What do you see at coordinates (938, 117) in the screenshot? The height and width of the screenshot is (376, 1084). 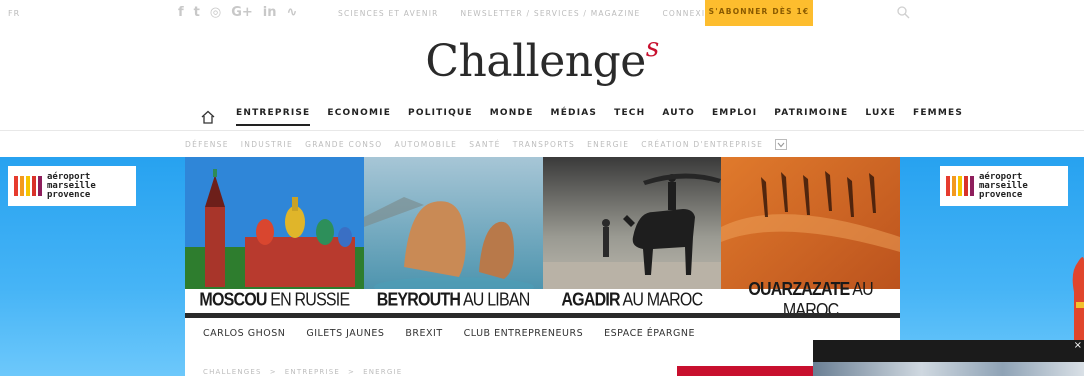 I see `nav-item-femmes: FEMMES` at bounding box center [938, 117].